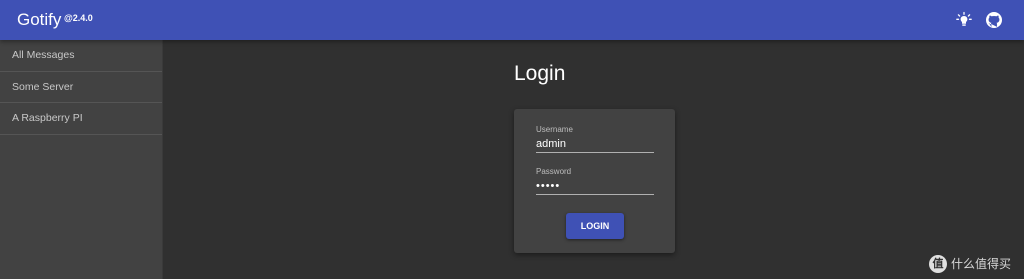 The width and height of the screenshot is (1024, 279). What do you see at coordinates (964, 20) in the screenshot?
I see `lightbulb-icon` at bounding box center [964, 20].